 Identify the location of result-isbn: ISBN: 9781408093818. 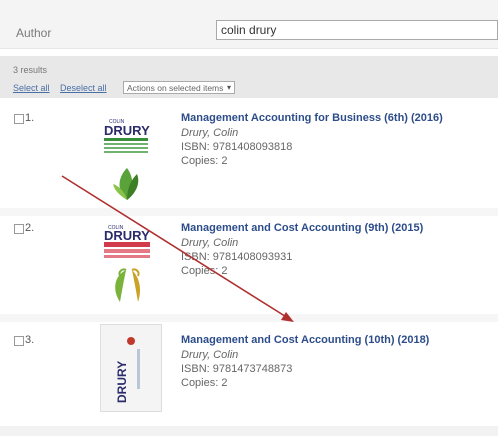
(237, 147).